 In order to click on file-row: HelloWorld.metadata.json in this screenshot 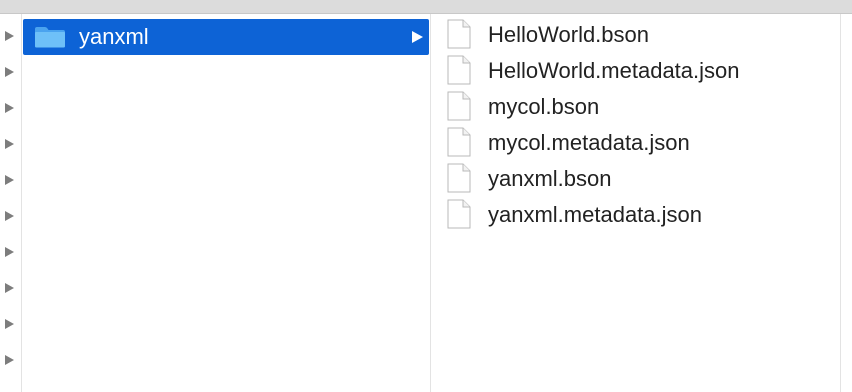, I will do `click(635, 70)`.